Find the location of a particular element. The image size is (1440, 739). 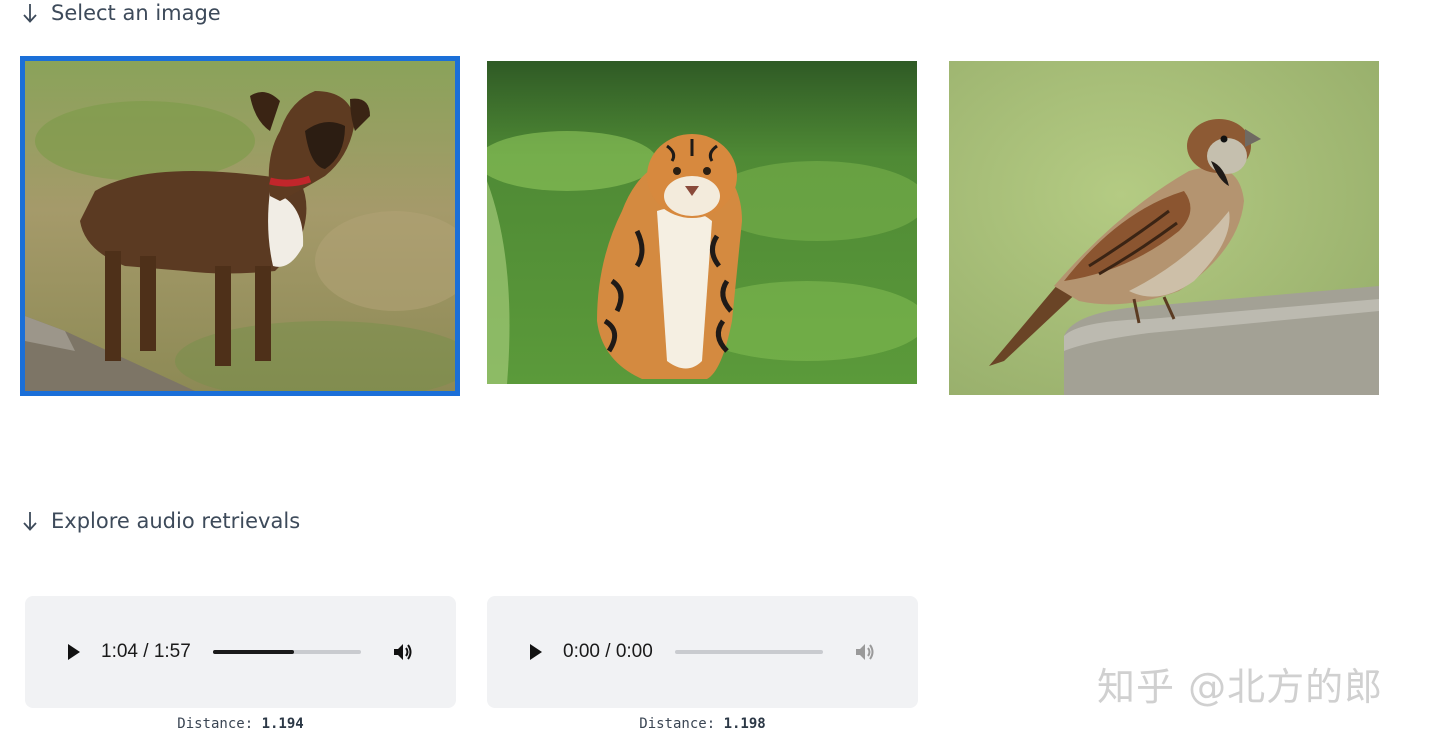

seek-progress is located at coordinates (253, 652).